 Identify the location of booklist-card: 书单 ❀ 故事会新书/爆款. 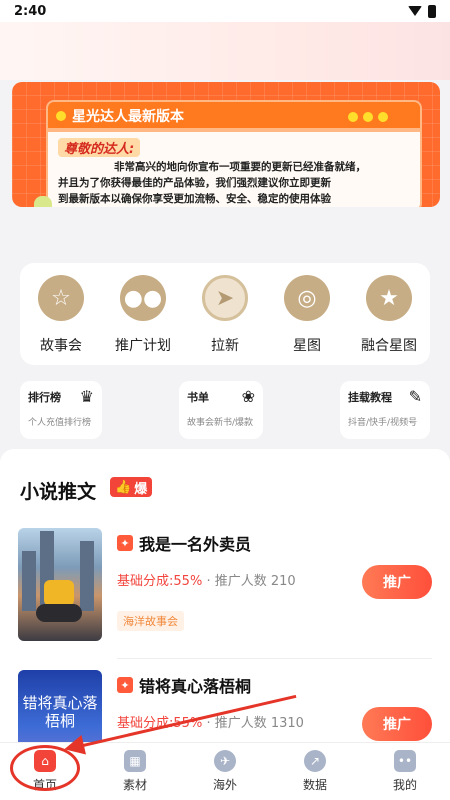
(221, 410).